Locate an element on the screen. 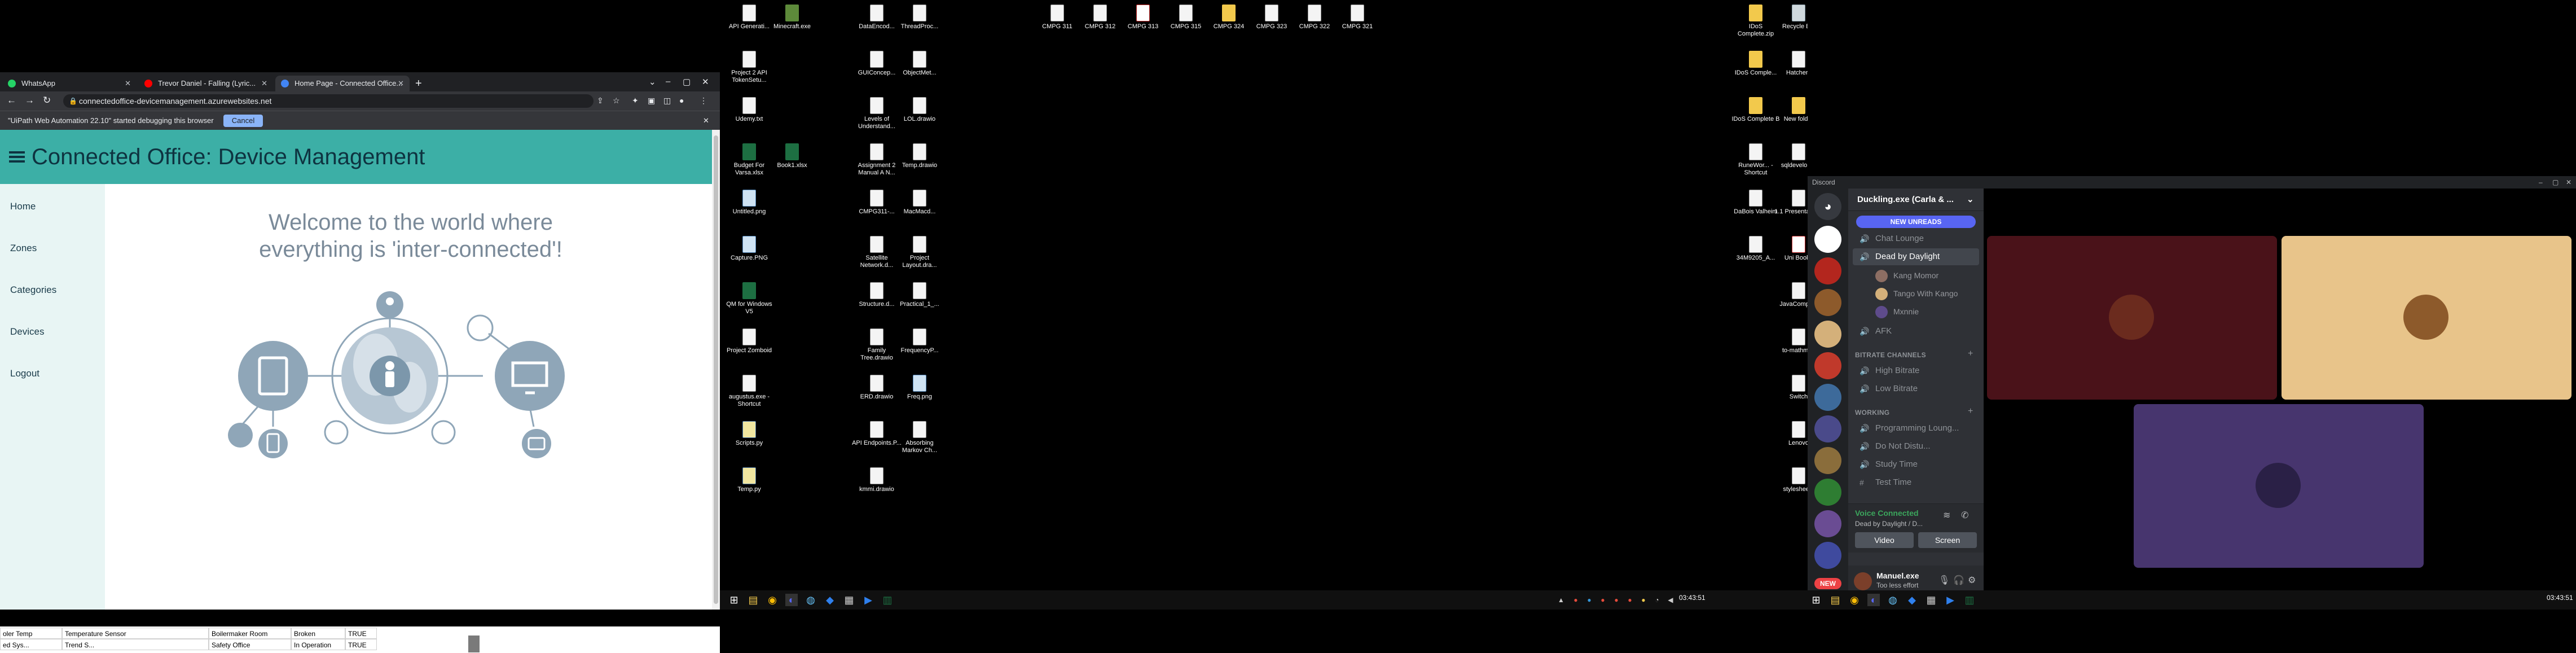 The image size is (2576, 653). lock-icon: 🔒 is located at coordinates (73, 101).